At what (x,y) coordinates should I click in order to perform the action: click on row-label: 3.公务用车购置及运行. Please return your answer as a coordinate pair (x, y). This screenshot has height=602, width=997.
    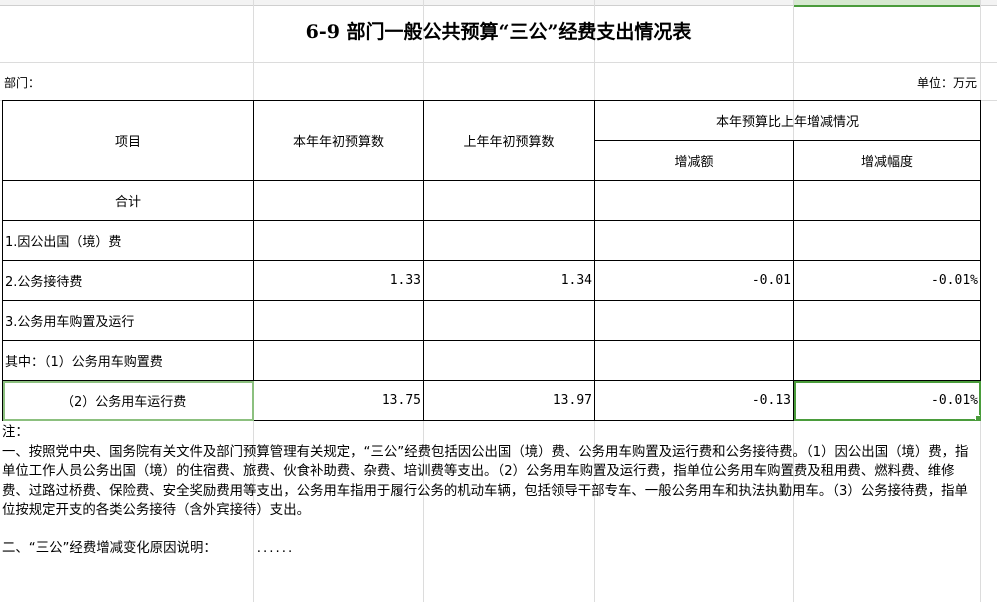
    Looking at the image, I should click on (128, 320).